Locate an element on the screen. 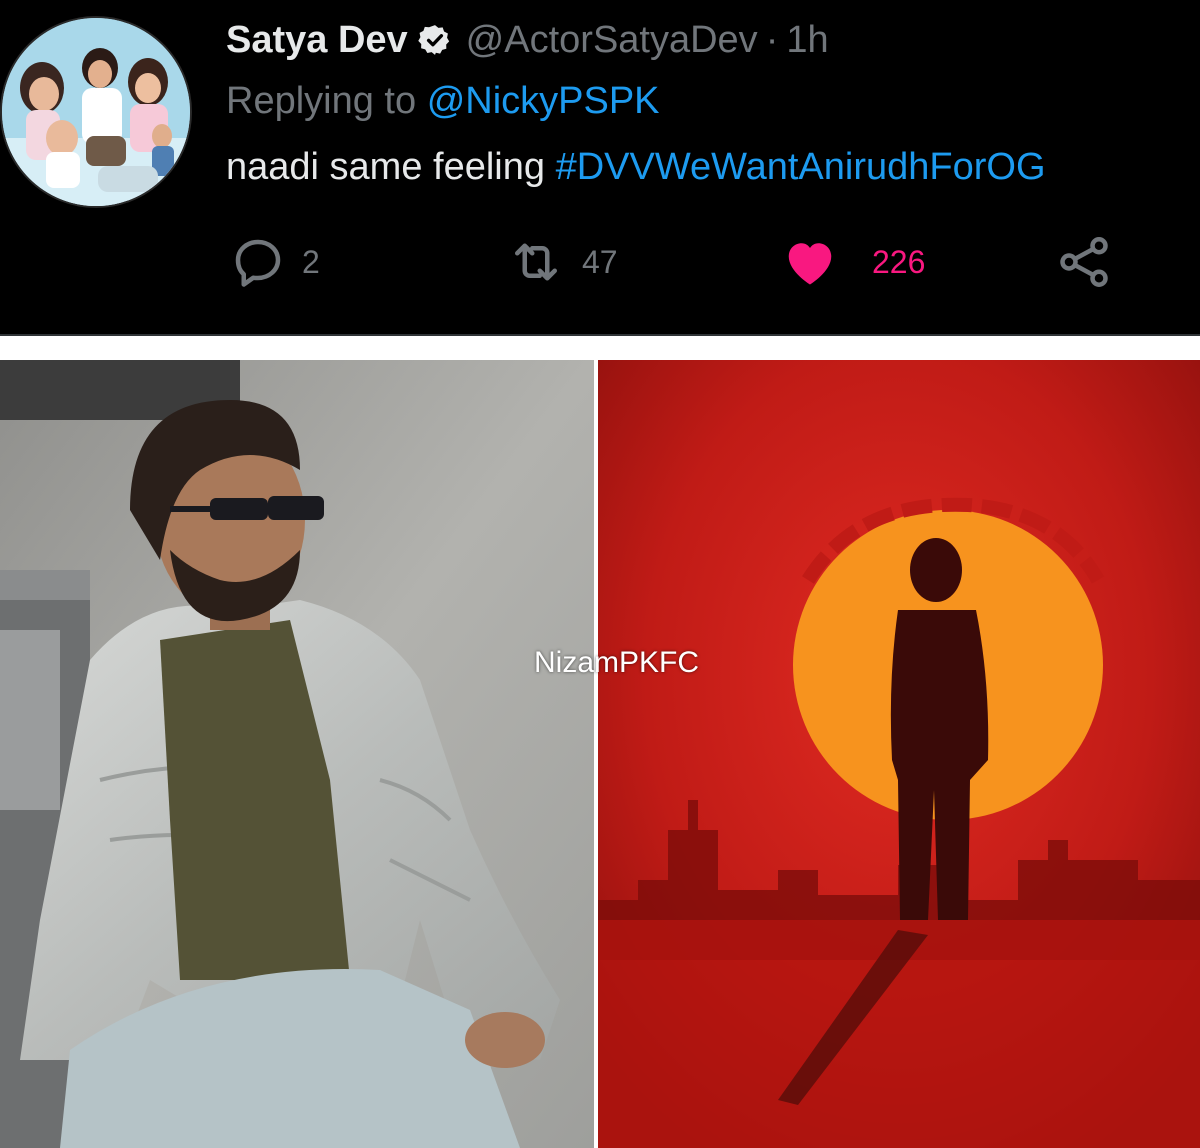 The height and width of the screenshot is (1148, 1200). watermark-text: NizamPKFC is located at coordinates (617, 662).